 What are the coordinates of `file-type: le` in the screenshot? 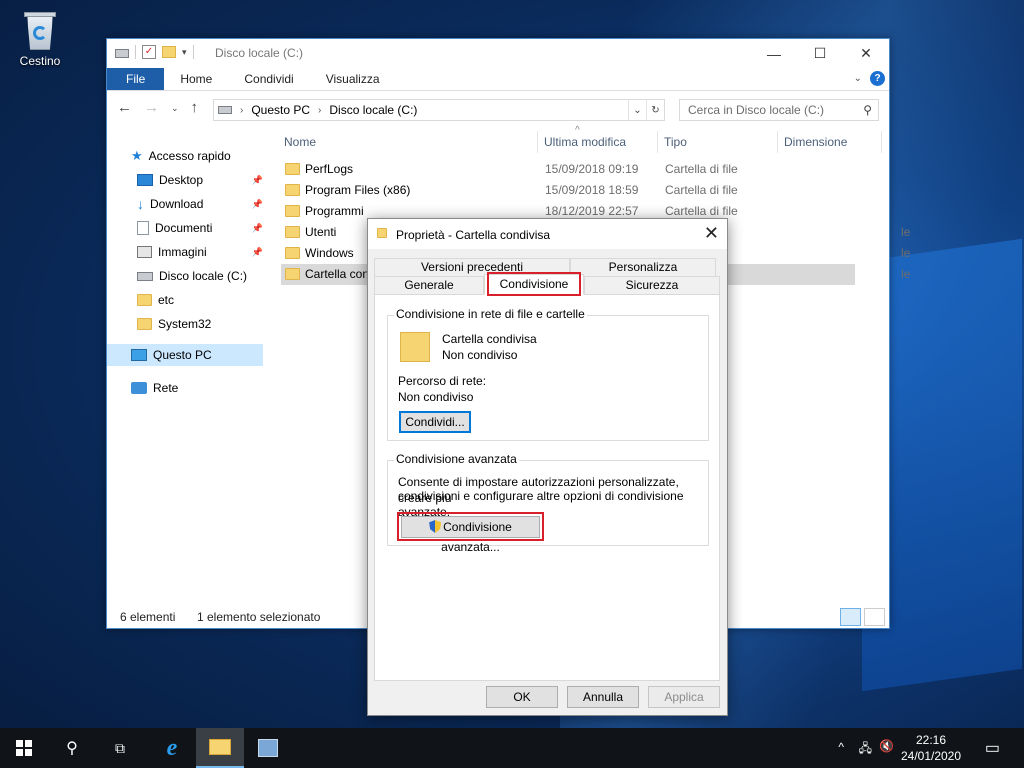 It's located at (906, 274).